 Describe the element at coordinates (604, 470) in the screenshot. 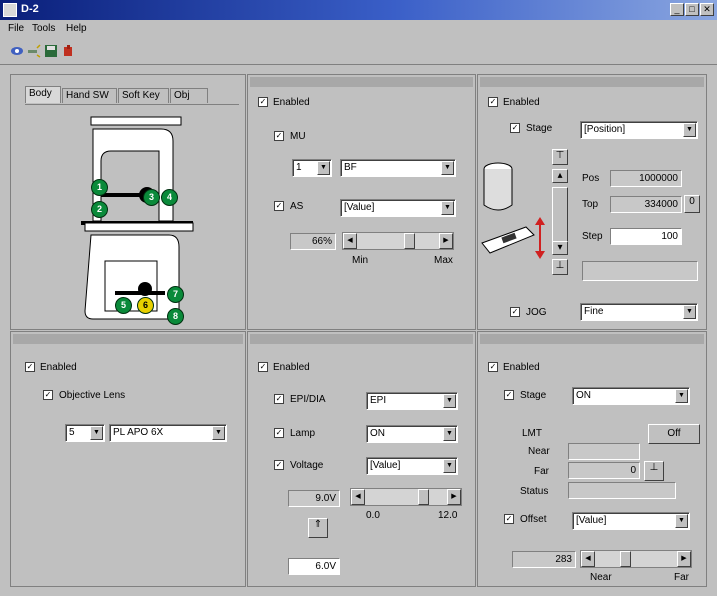

I see `far-readout: 0` at that location.